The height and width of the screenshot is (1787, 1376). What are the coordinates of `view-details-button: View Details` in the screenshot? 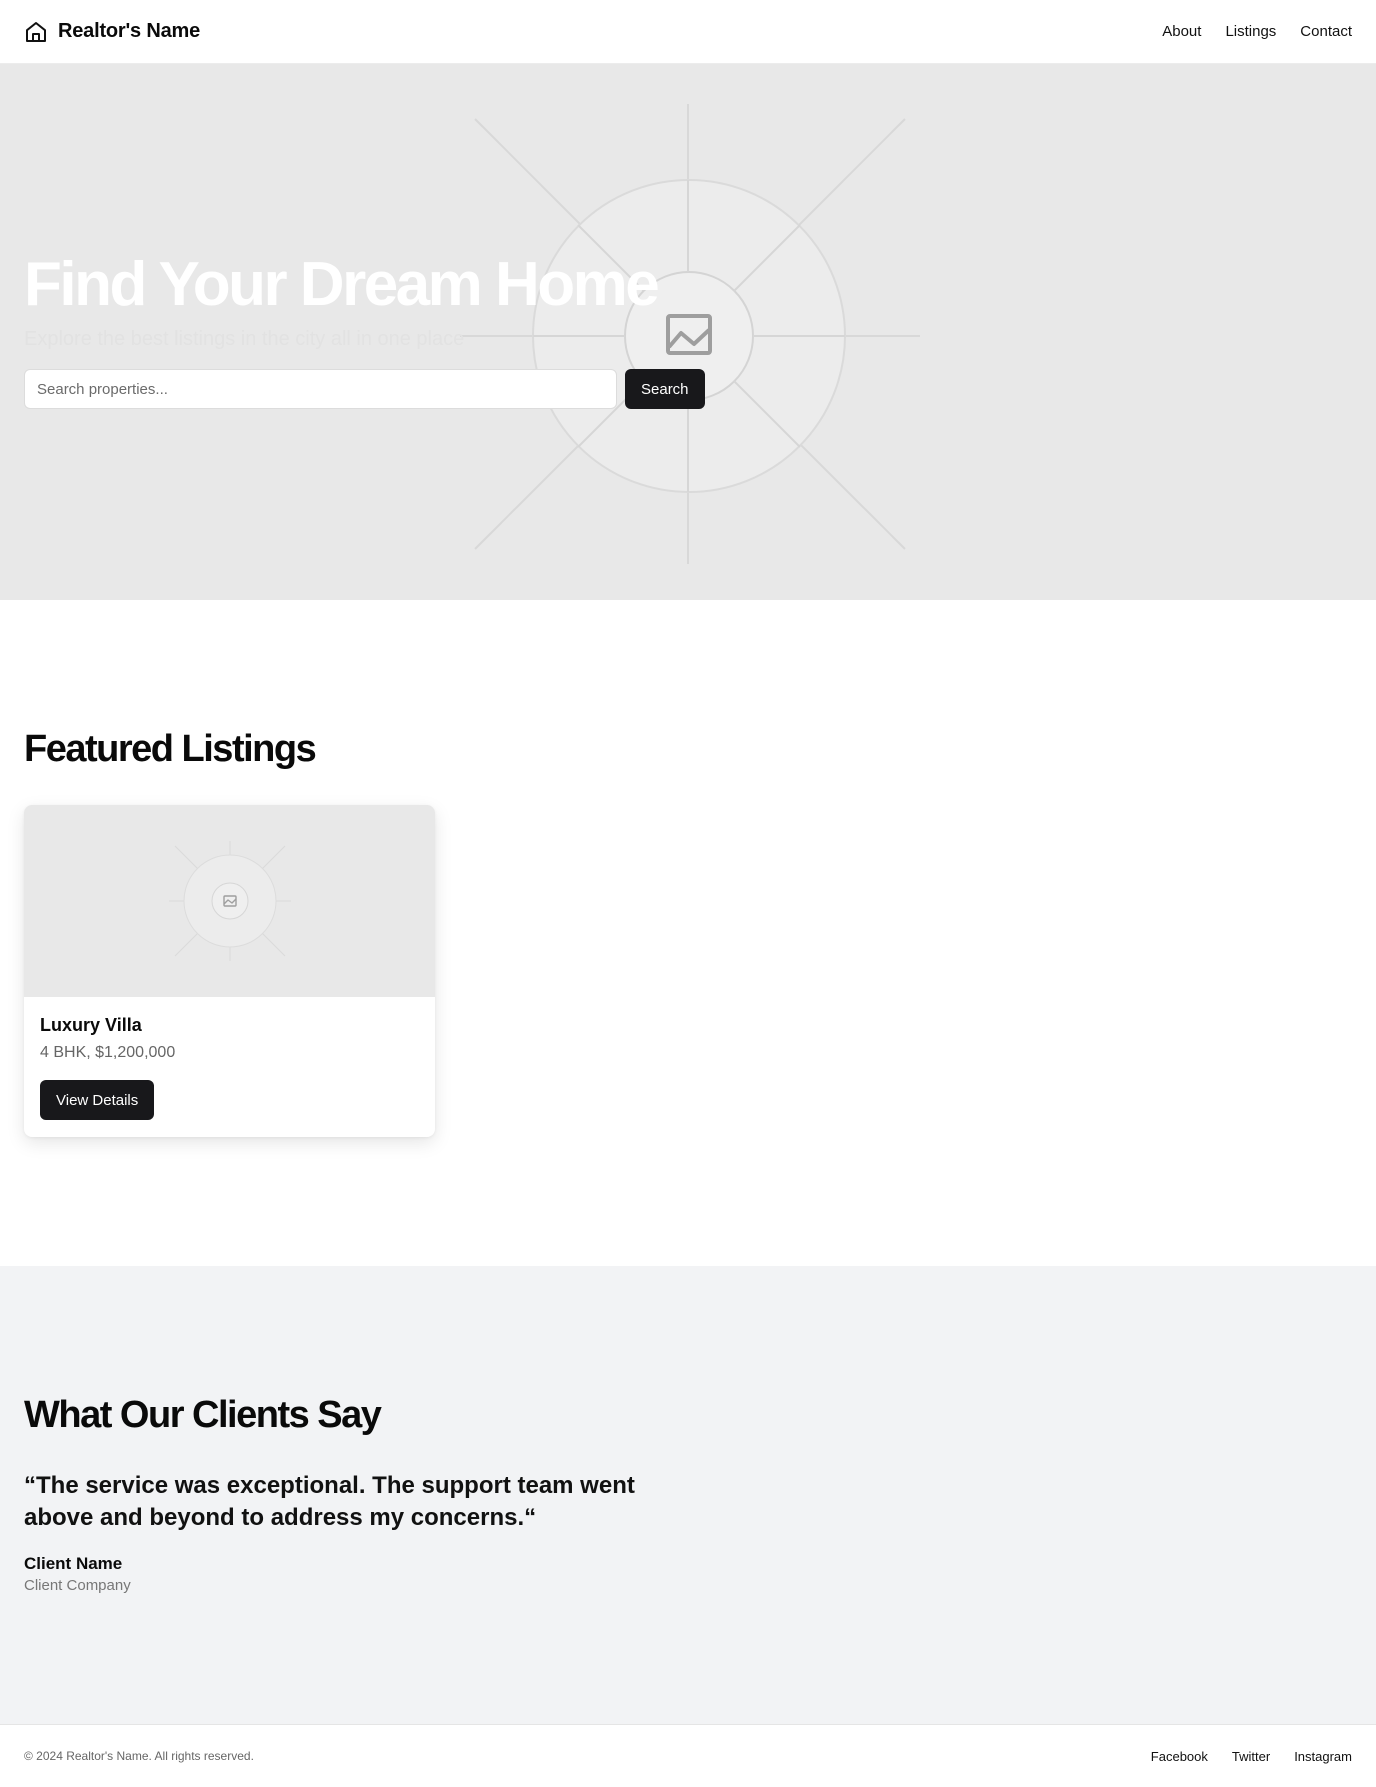 It's located at (97, 1100).